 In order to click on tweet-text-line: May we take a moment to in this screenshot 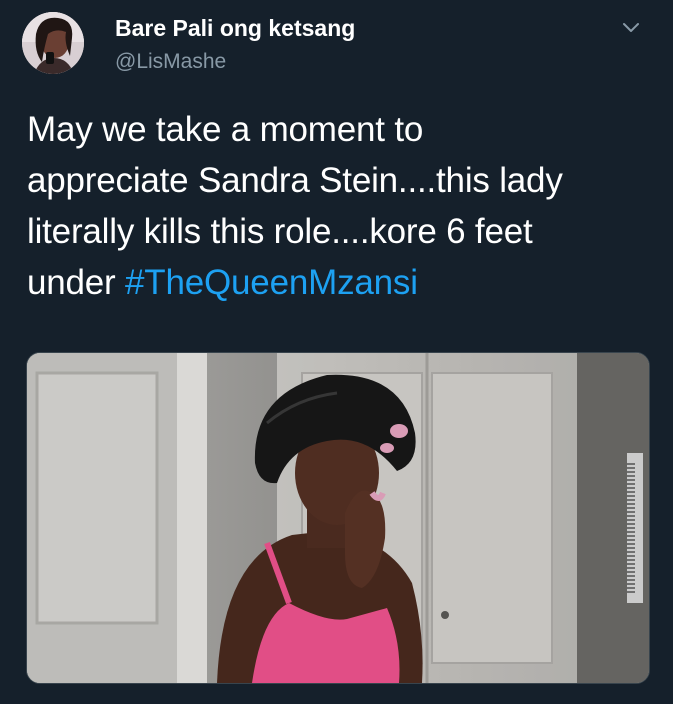, I will do `click(225, 129)`.